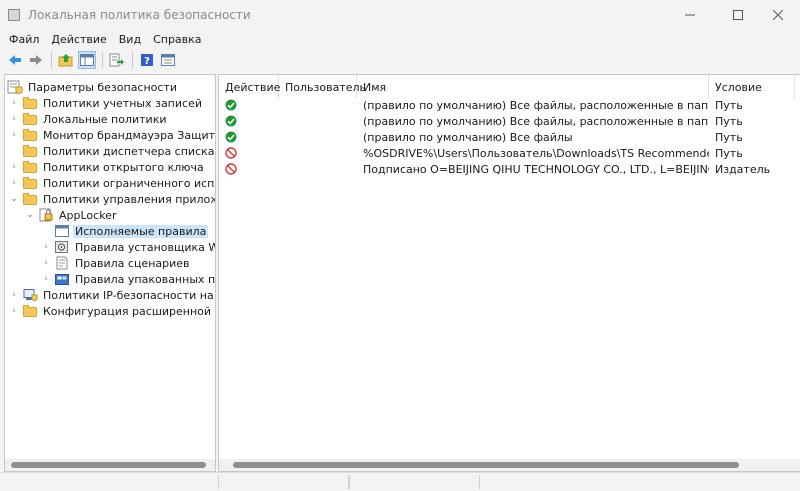  What do you see at coordinates (62, 263) in the screenshot?
I see `script-rules-icon` at bounding box center [62, 263].